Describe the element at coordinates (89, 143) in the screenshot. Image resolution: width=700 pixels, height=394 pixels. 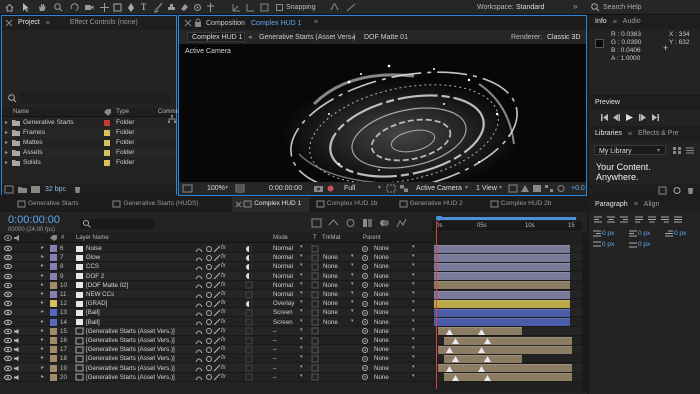
I see `project-item: ▸ Mattes Folder` at that location.